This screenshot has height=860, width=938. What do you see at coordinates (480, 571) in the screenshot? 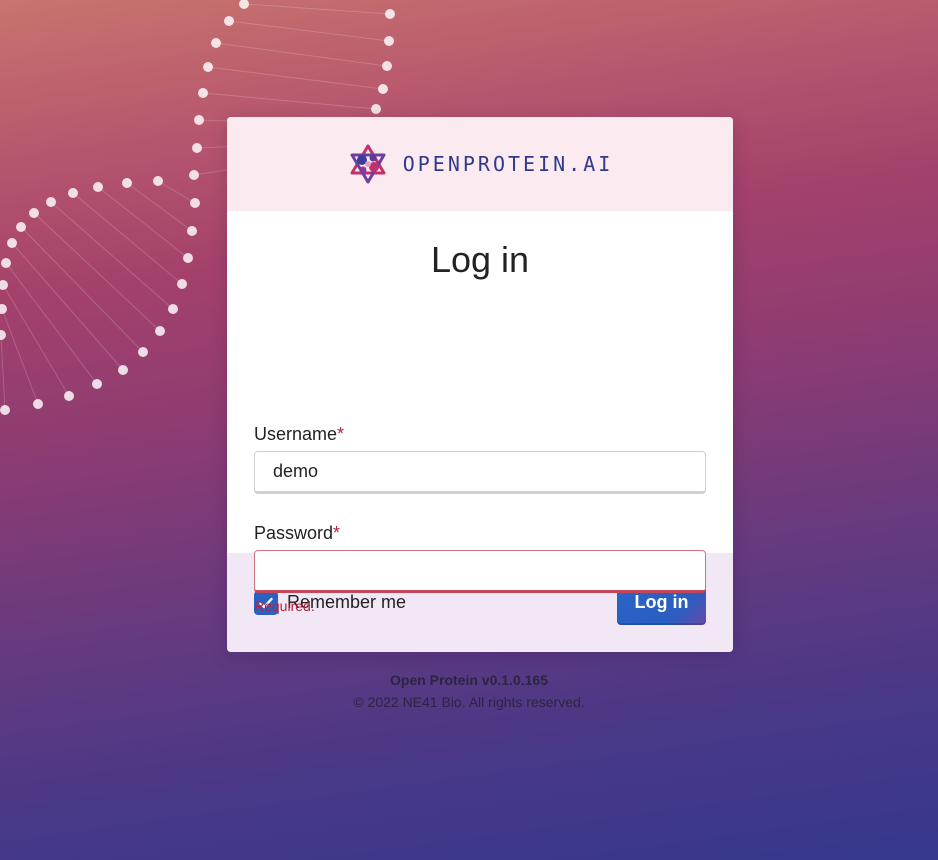
I see `password-input` at bounding box center [480, 571].